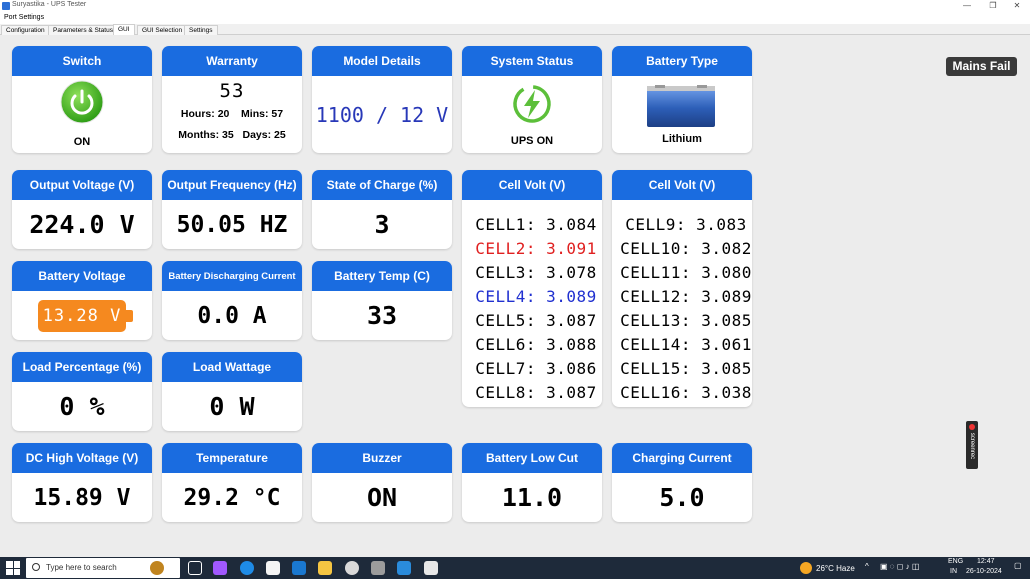 This screenshot has width=1030, height=579. What do you see at coordinates (536, 320) in the screenshot?
I see `cell-5-reading: CELL5: 3.087` at bounding box center [536, 320].